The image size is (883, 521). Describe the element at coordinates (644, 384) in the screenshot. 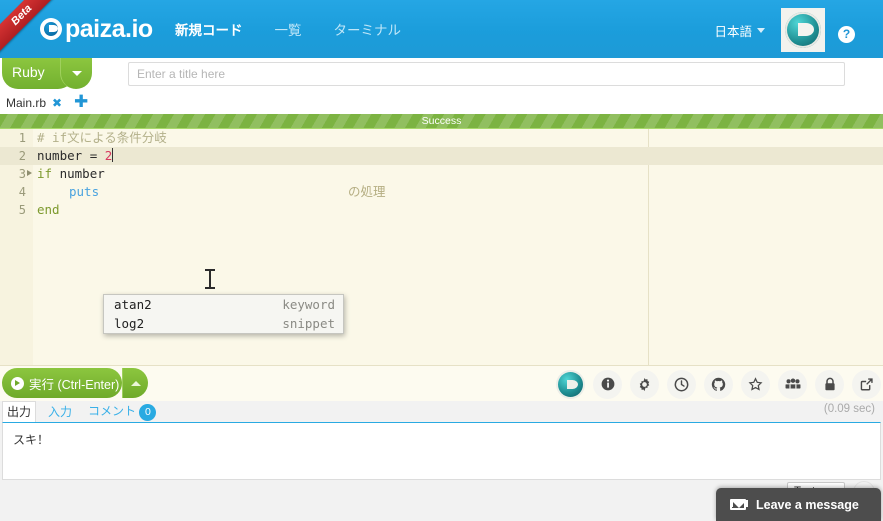

I see `gear-icon` at that location.